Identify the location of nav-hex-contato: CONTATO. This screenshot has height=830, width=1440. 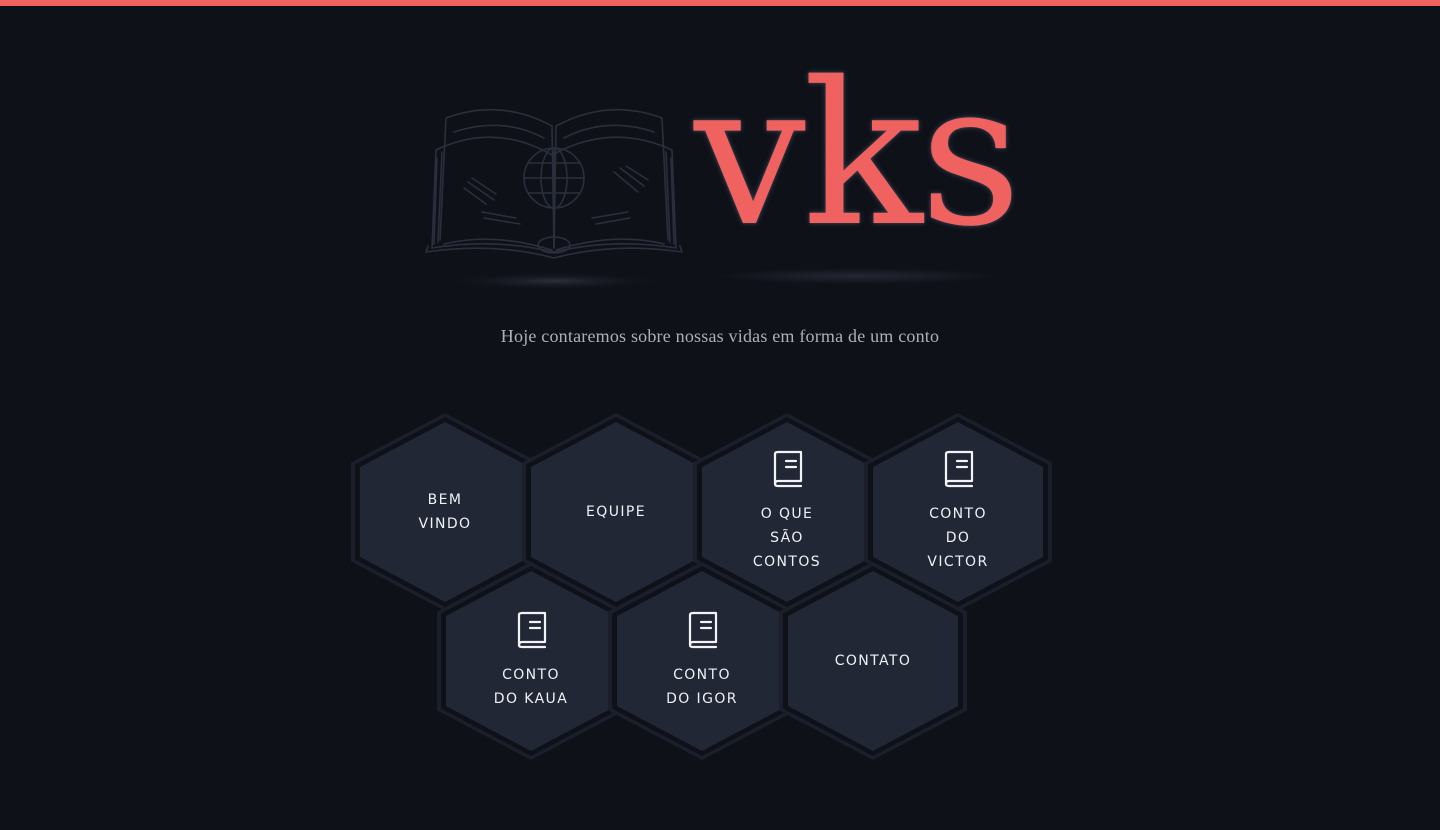
(873, 661).